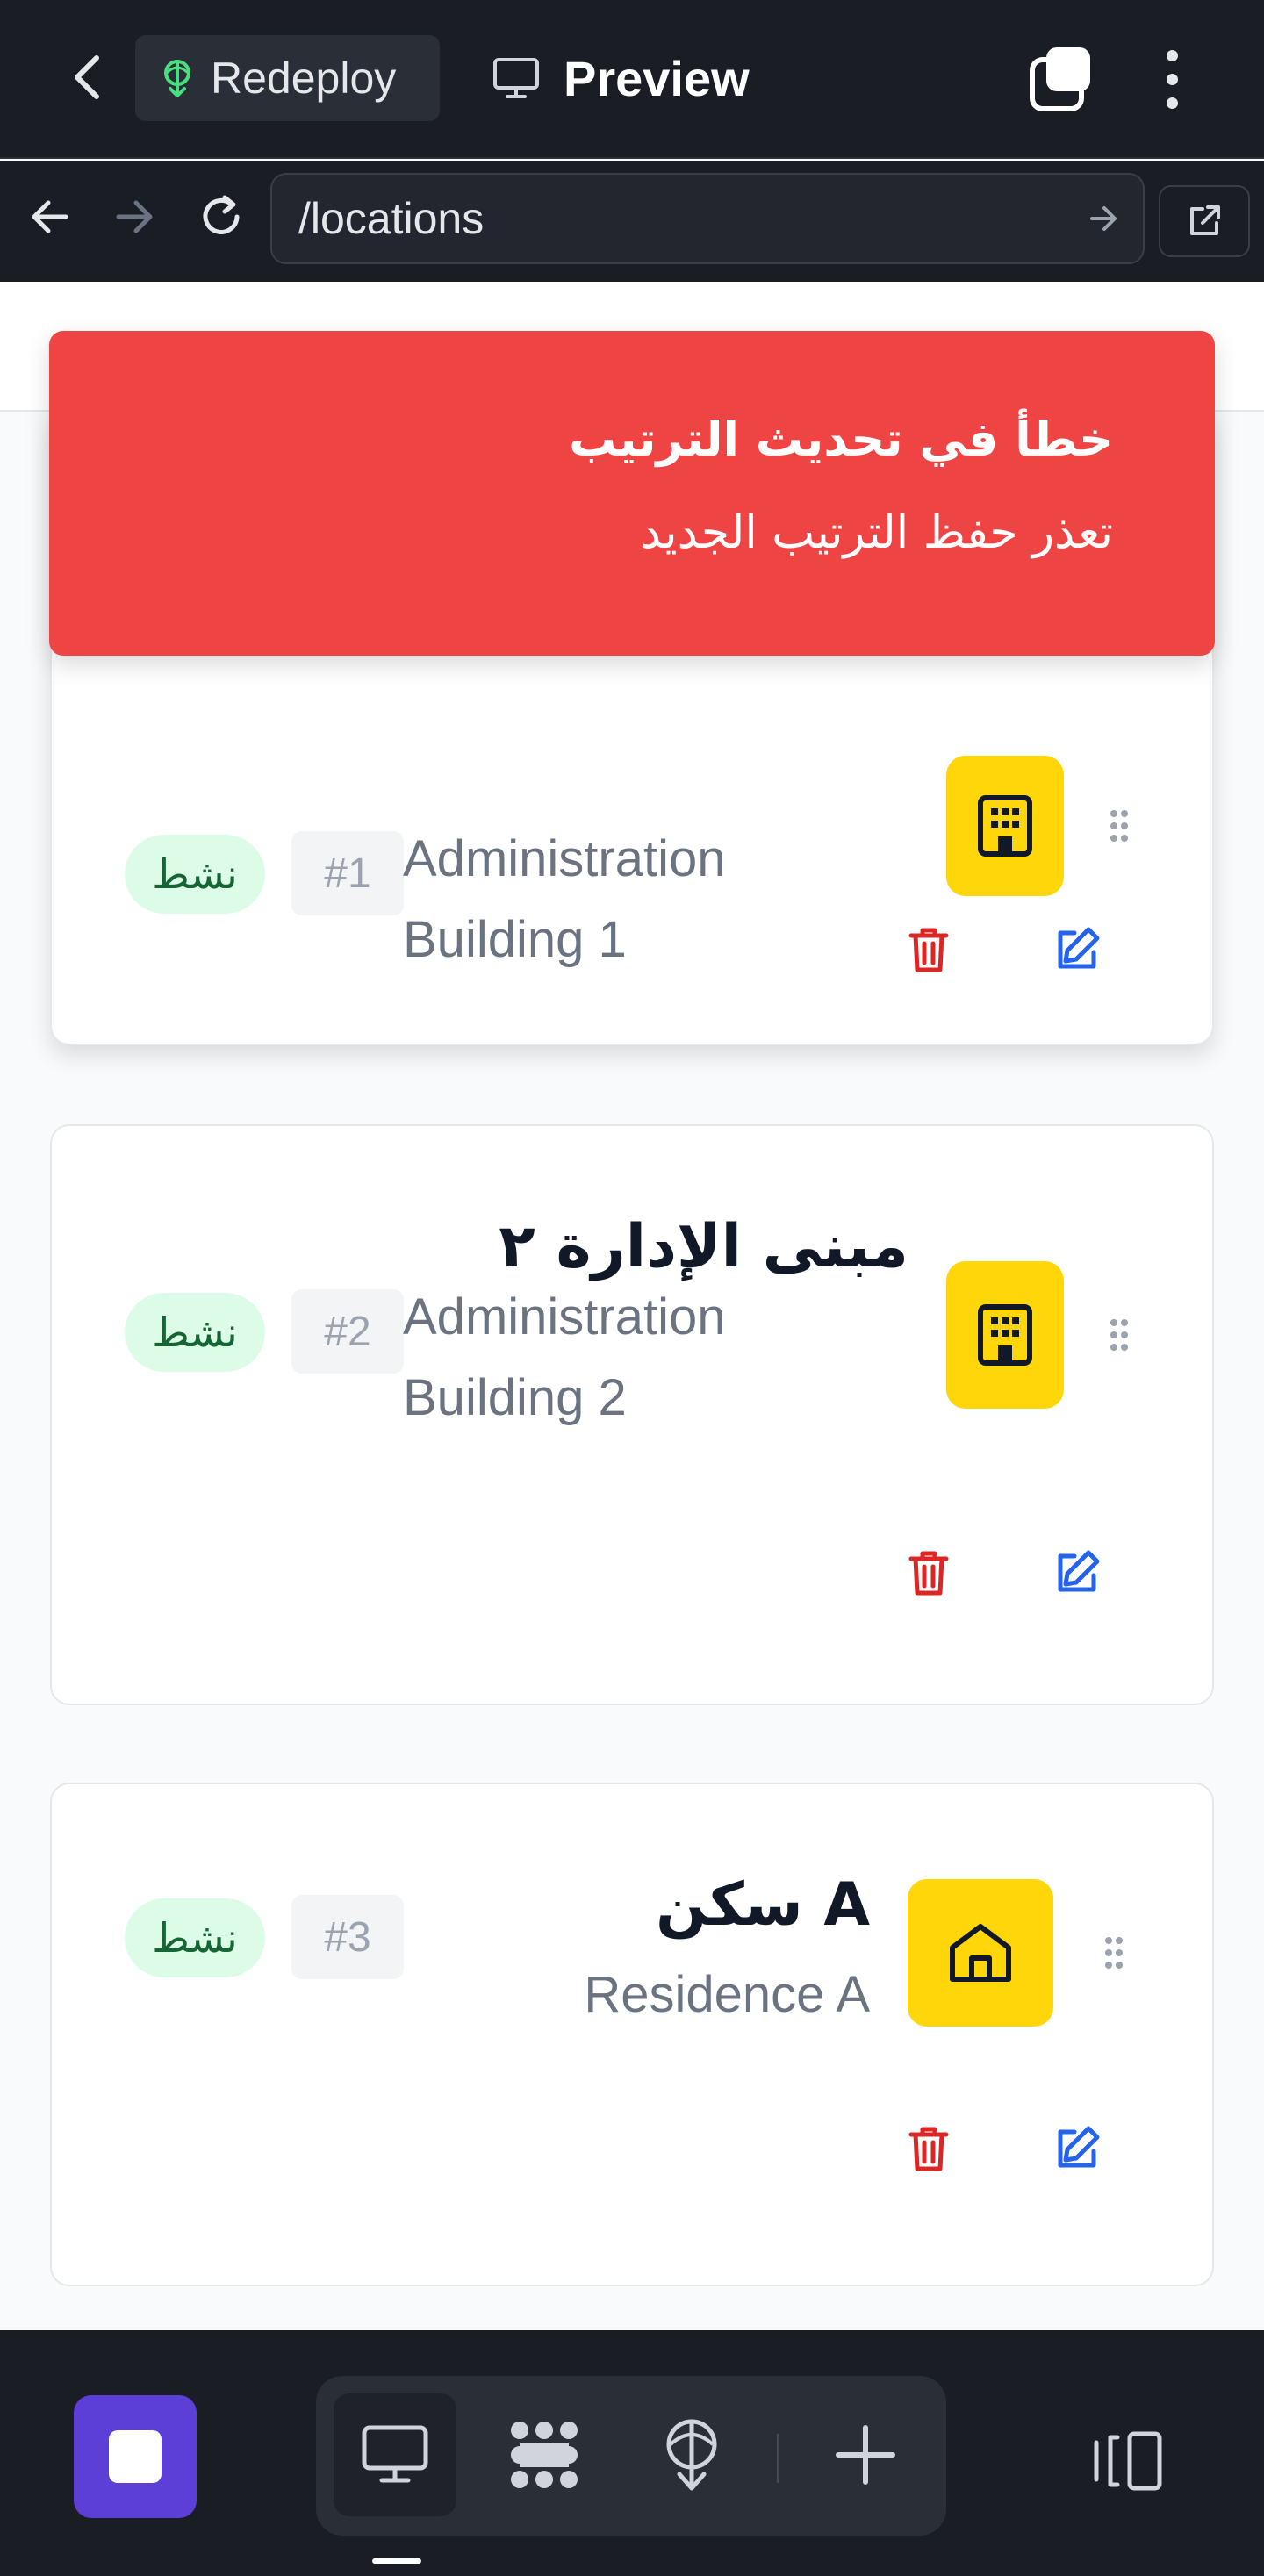 This screenshot has height=2576, width=1264. I want to click on preview-tab: Preview, so click(621, 78).